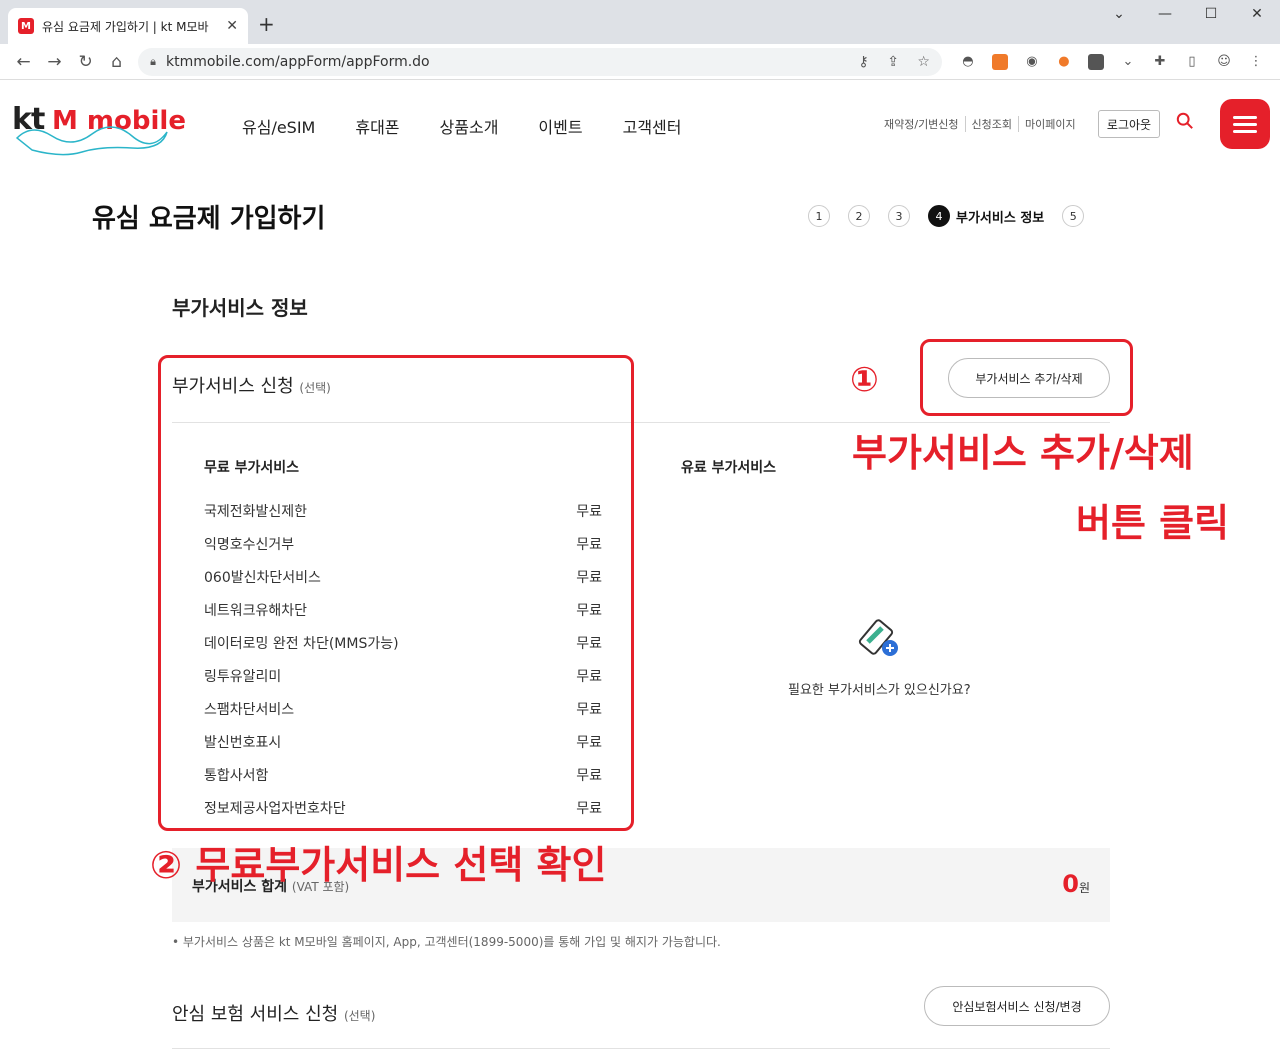  Describe the element at coordinates (255, 1014) in the screenshot. I see `insurance-title-text: 안심 보험 서비스 신청` at that location.